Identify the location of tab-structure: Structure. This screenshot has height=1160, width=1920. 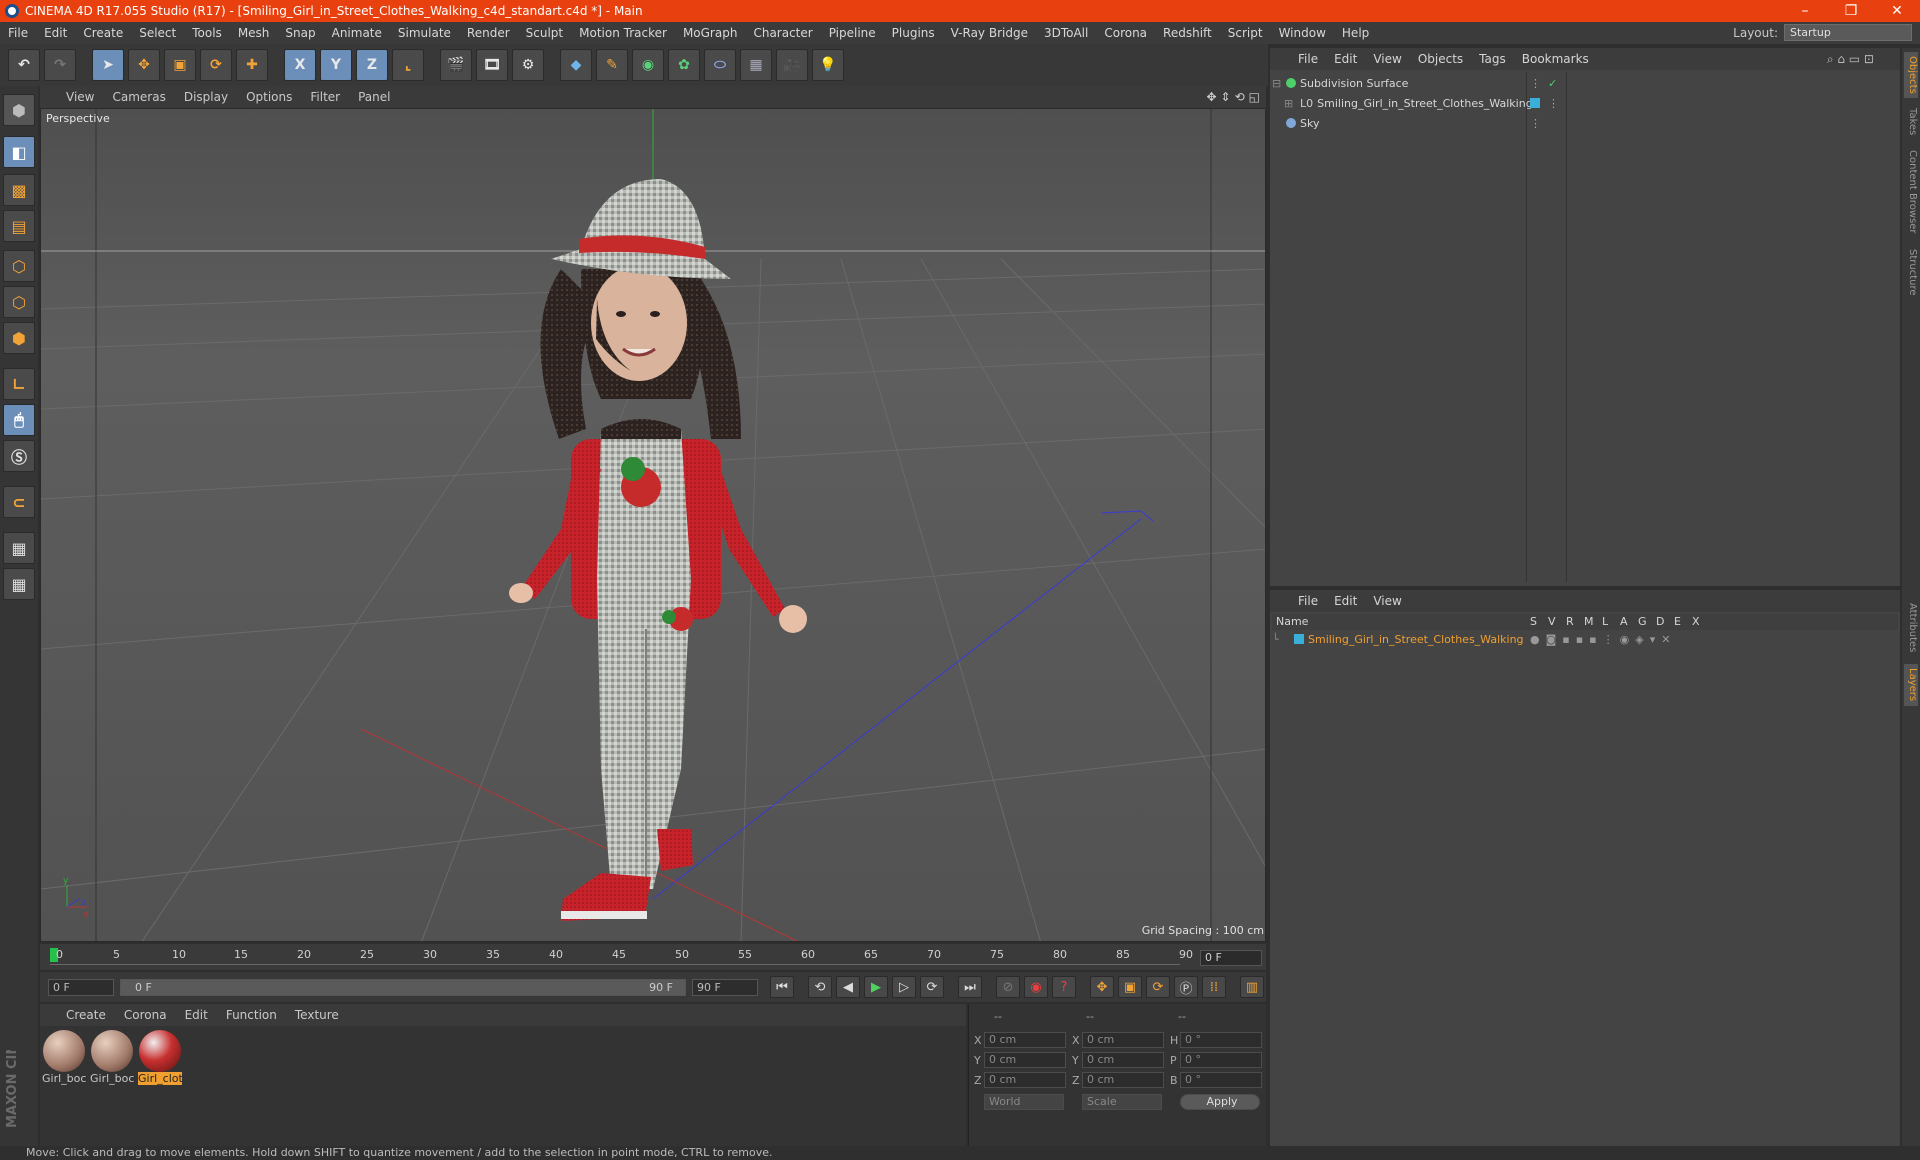
(1911, 272).